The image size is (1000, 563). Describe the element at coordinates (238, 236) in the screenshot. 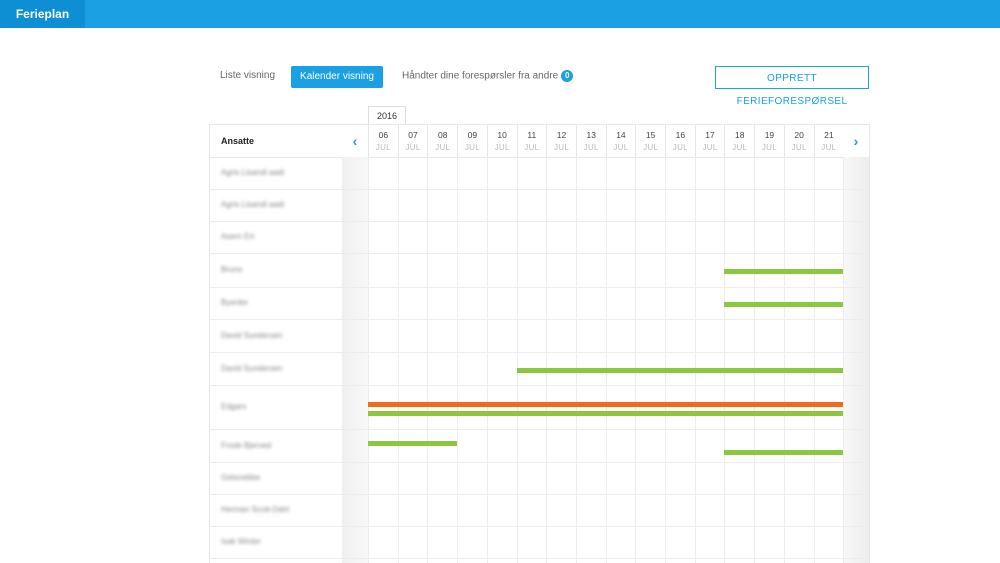

I see `employee-name: Asern Ert` at that location.